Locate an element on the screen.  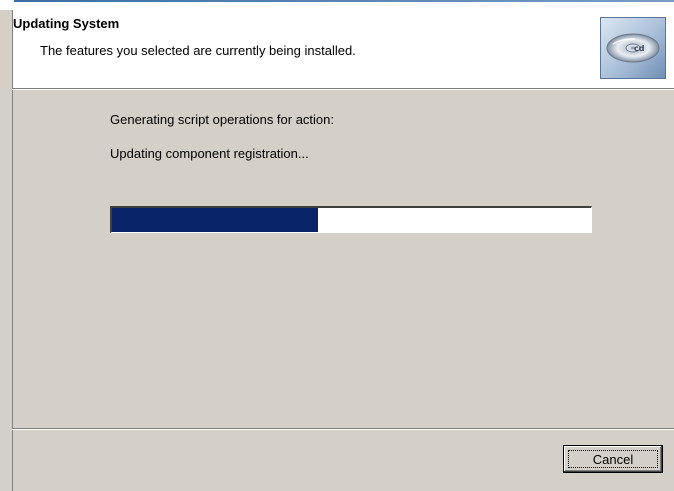
installer-disc-icon: cd is located at coordinates (633, 48).